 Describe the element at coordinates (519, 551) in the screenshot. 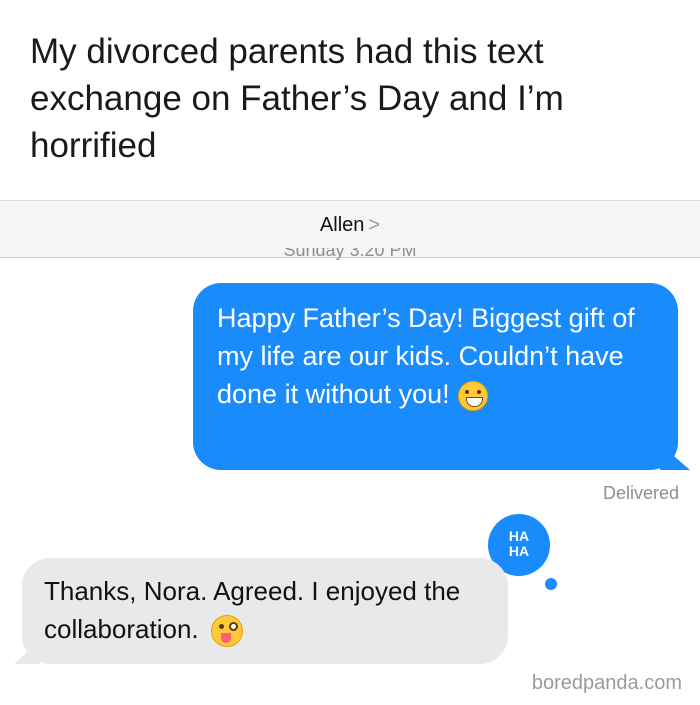

I see `reaction-label-bottom: HA` at that location.